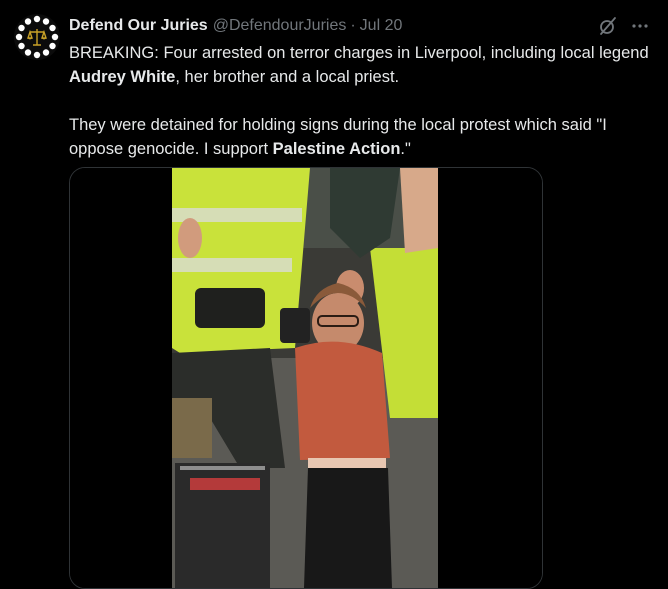 This screenshot has height=589, width=668. I want to click on highlight-palestine-action: Palestine Action, so click(336, 149).